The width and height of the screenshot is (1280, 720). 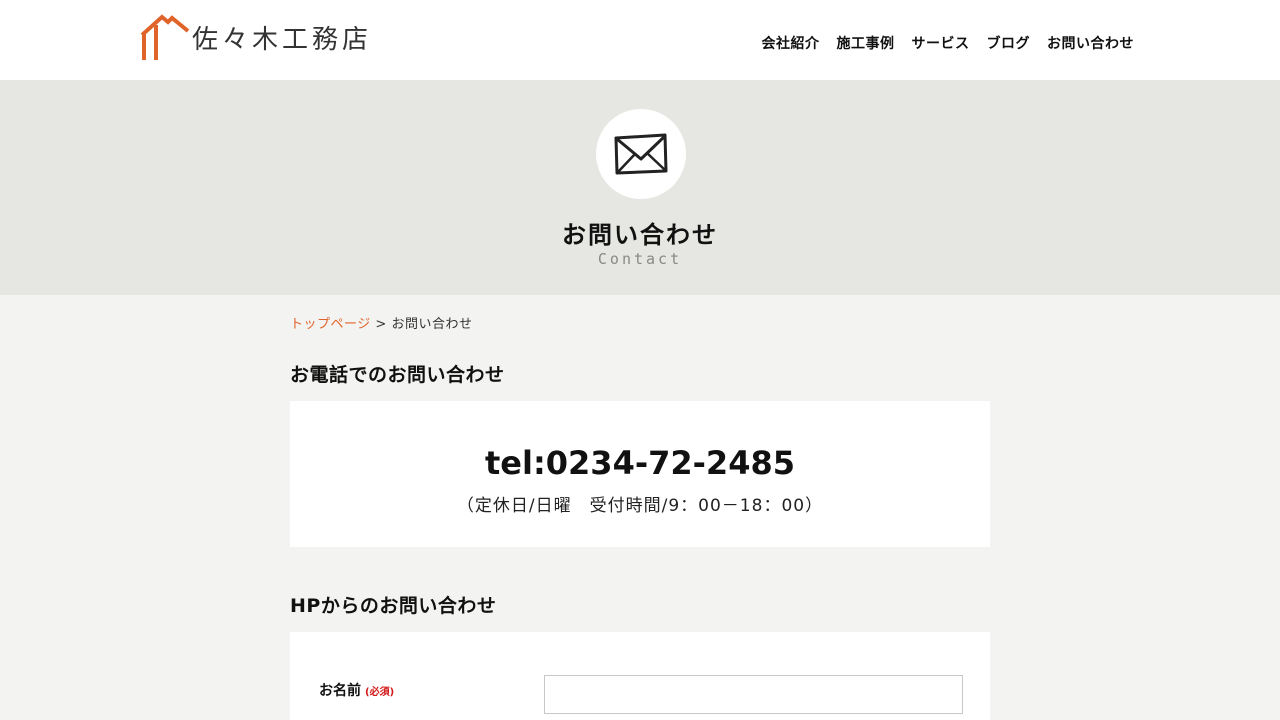 What do you see at coordinates (640, 506) in the screenshot?
I see `business-hours: （定休日/日曜 受付時間/9：00－18：00）` at bounding box center [640, 506].